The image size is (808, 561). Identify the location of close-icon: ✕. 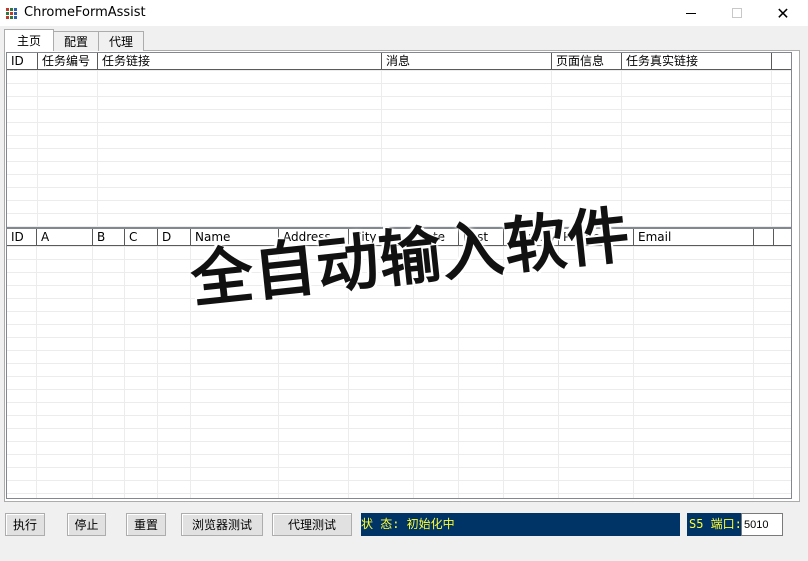
(783, 13).